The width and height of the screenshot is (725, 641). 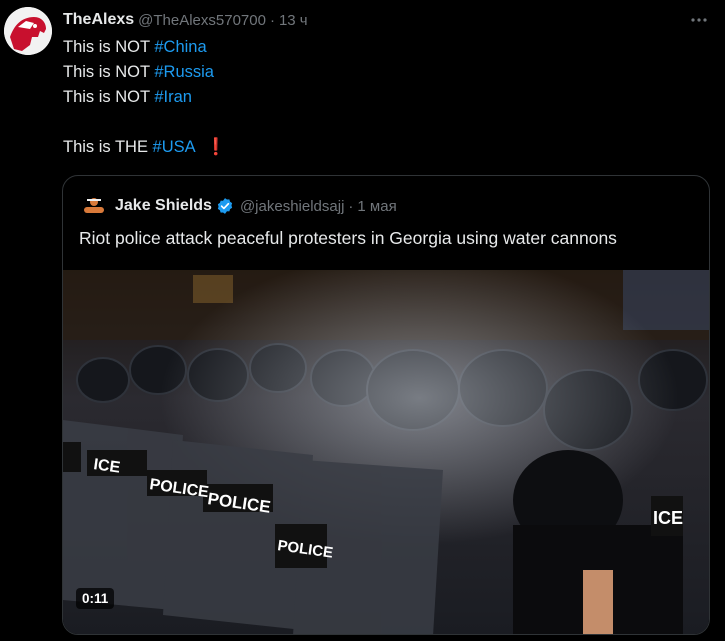 I want to click on quoted-tweet-timestamp: 1 мая, so click(x=376, y=206).